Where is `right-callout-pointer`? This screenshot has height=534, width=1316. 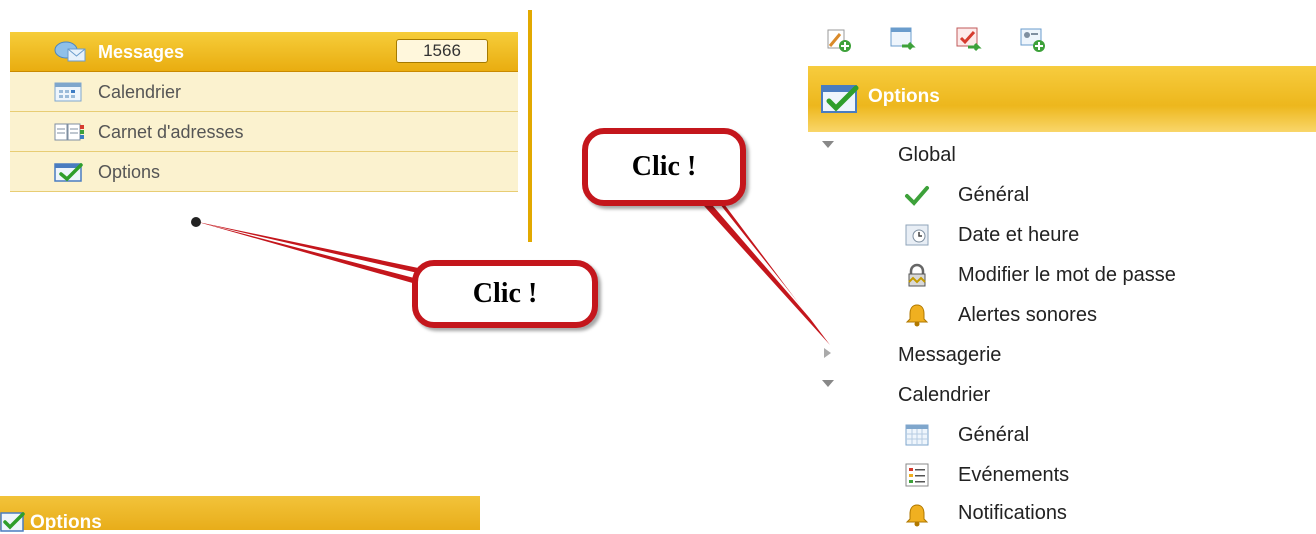 right-callout-pointer is located at coordinates (758, 265).